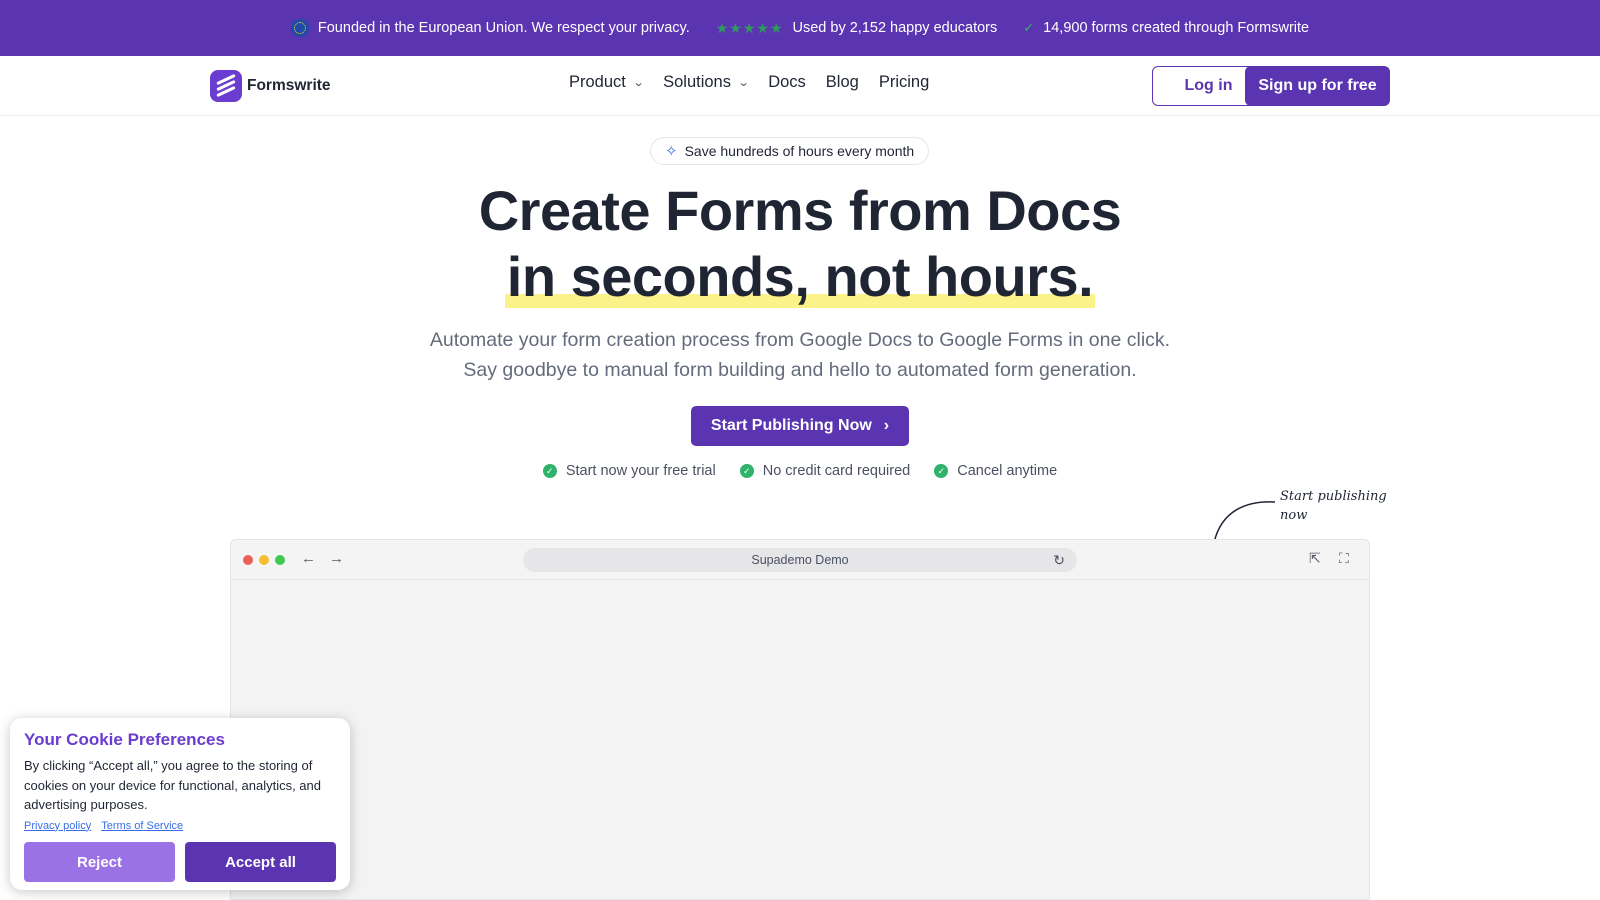 Image resolution: width=1600 pixels, height=900 pixels. Describe the element at coordinates (671, 151) in the screenshot. I see `sparkle-icon: ✧` at that location.